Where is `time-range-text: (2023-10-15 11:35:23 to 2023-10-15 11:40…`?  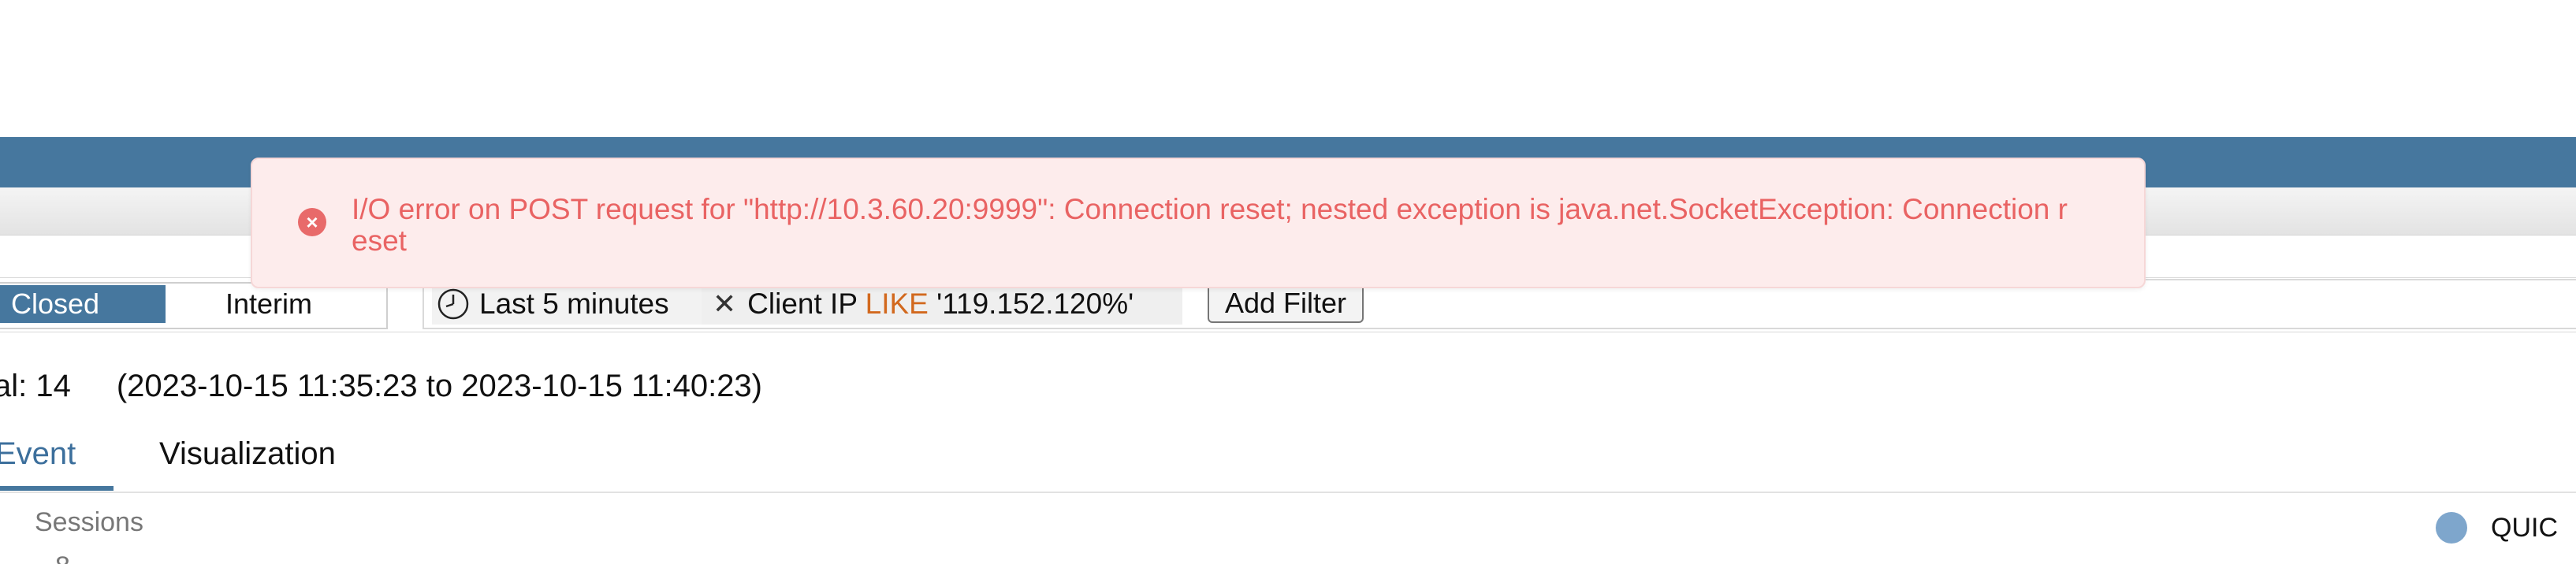
time-range-text: (2023-10-15 11:35:23 to 2023-10-15 11:40… is located at coordinates (439, 386).